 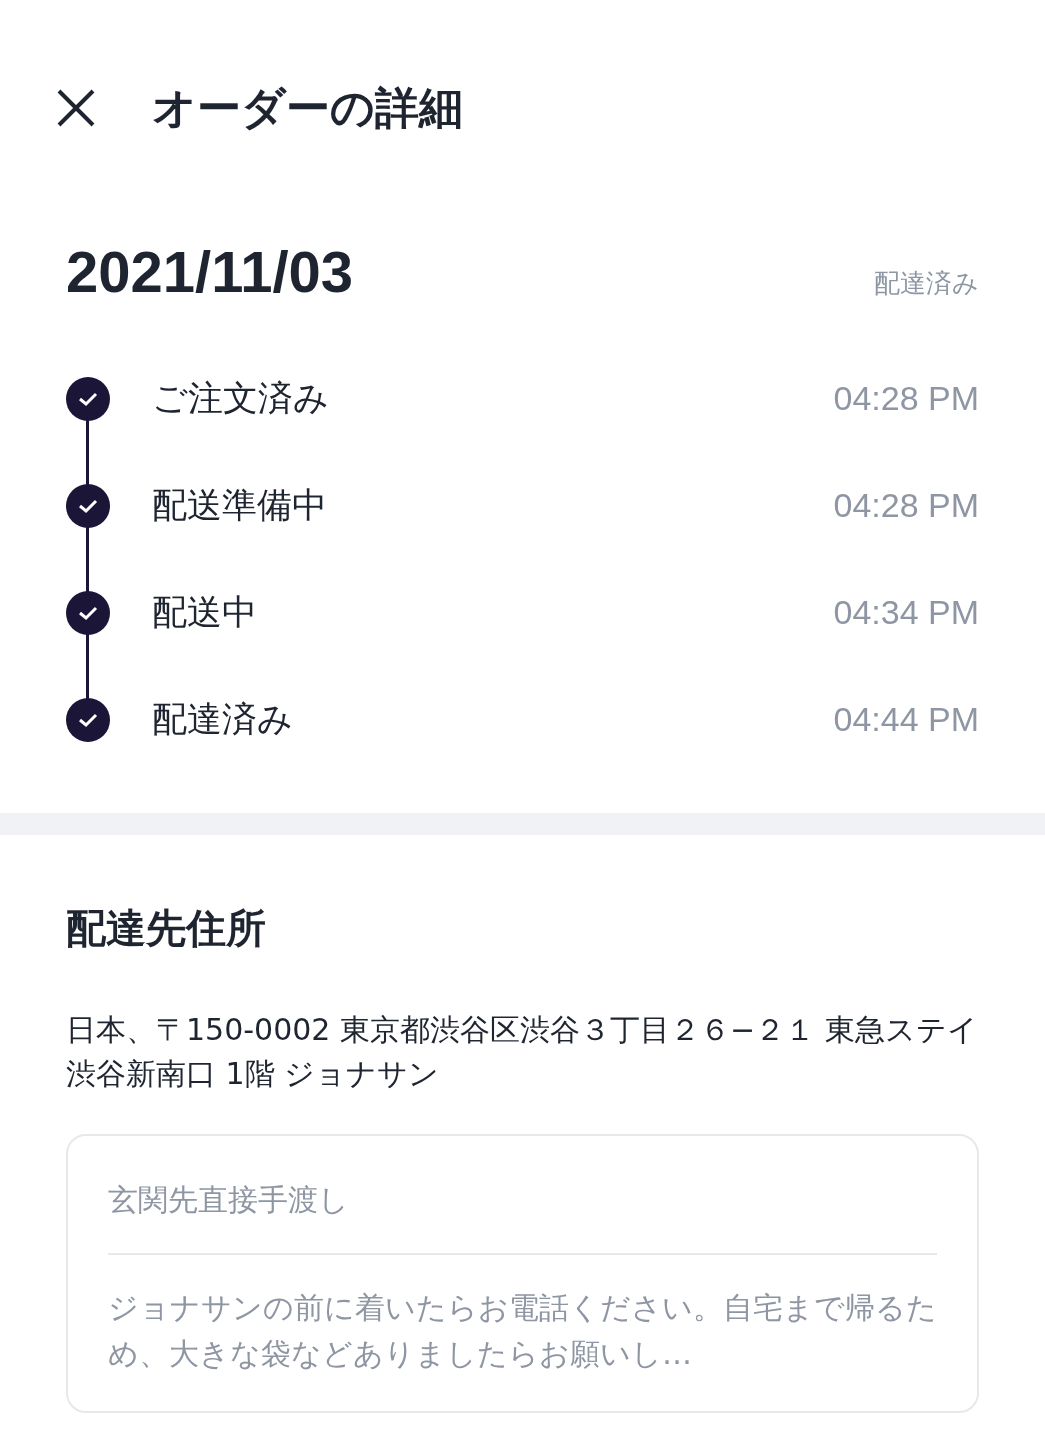 I want to click on order-date: 2021/11/03, so click(x=210, y=271).